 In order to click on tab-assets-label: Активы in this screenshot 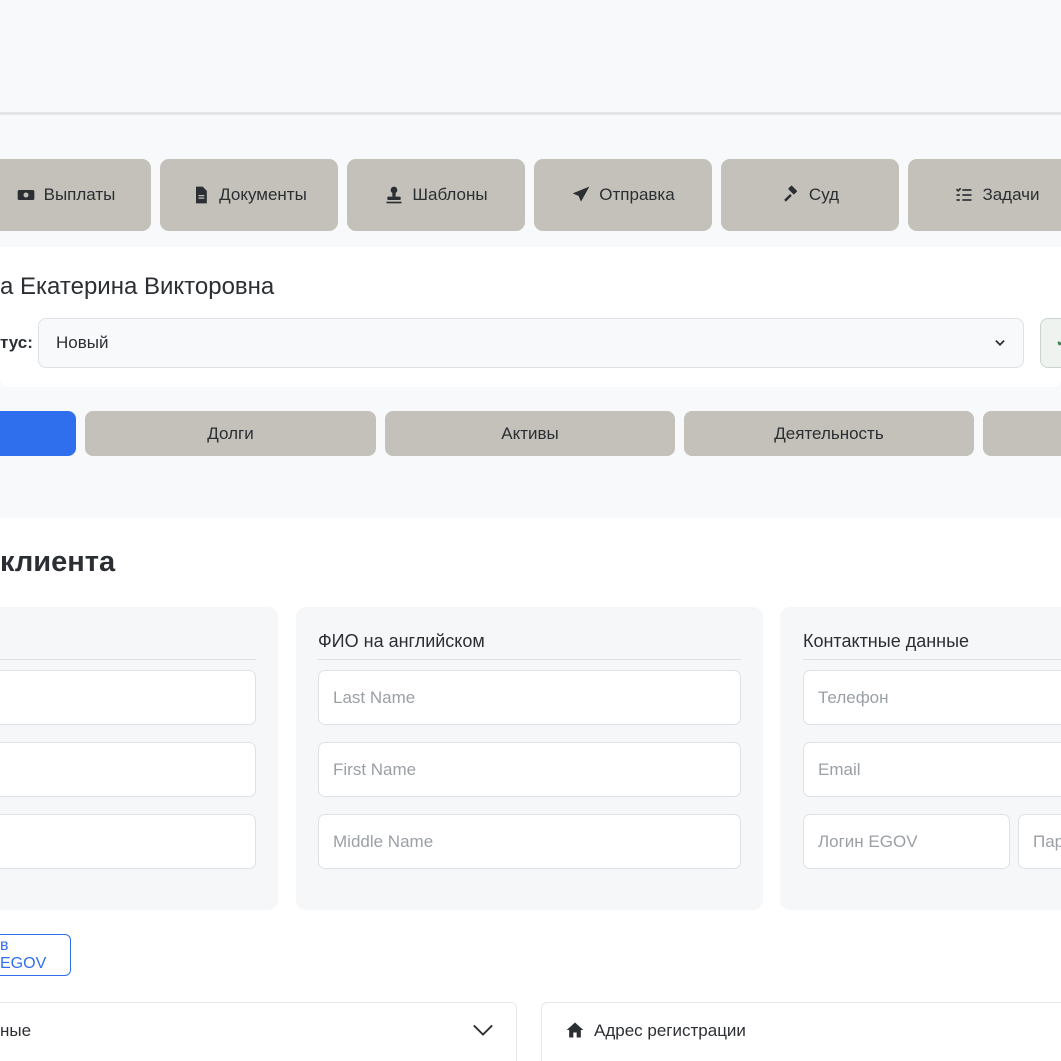, I will do `click(530, 433)`.